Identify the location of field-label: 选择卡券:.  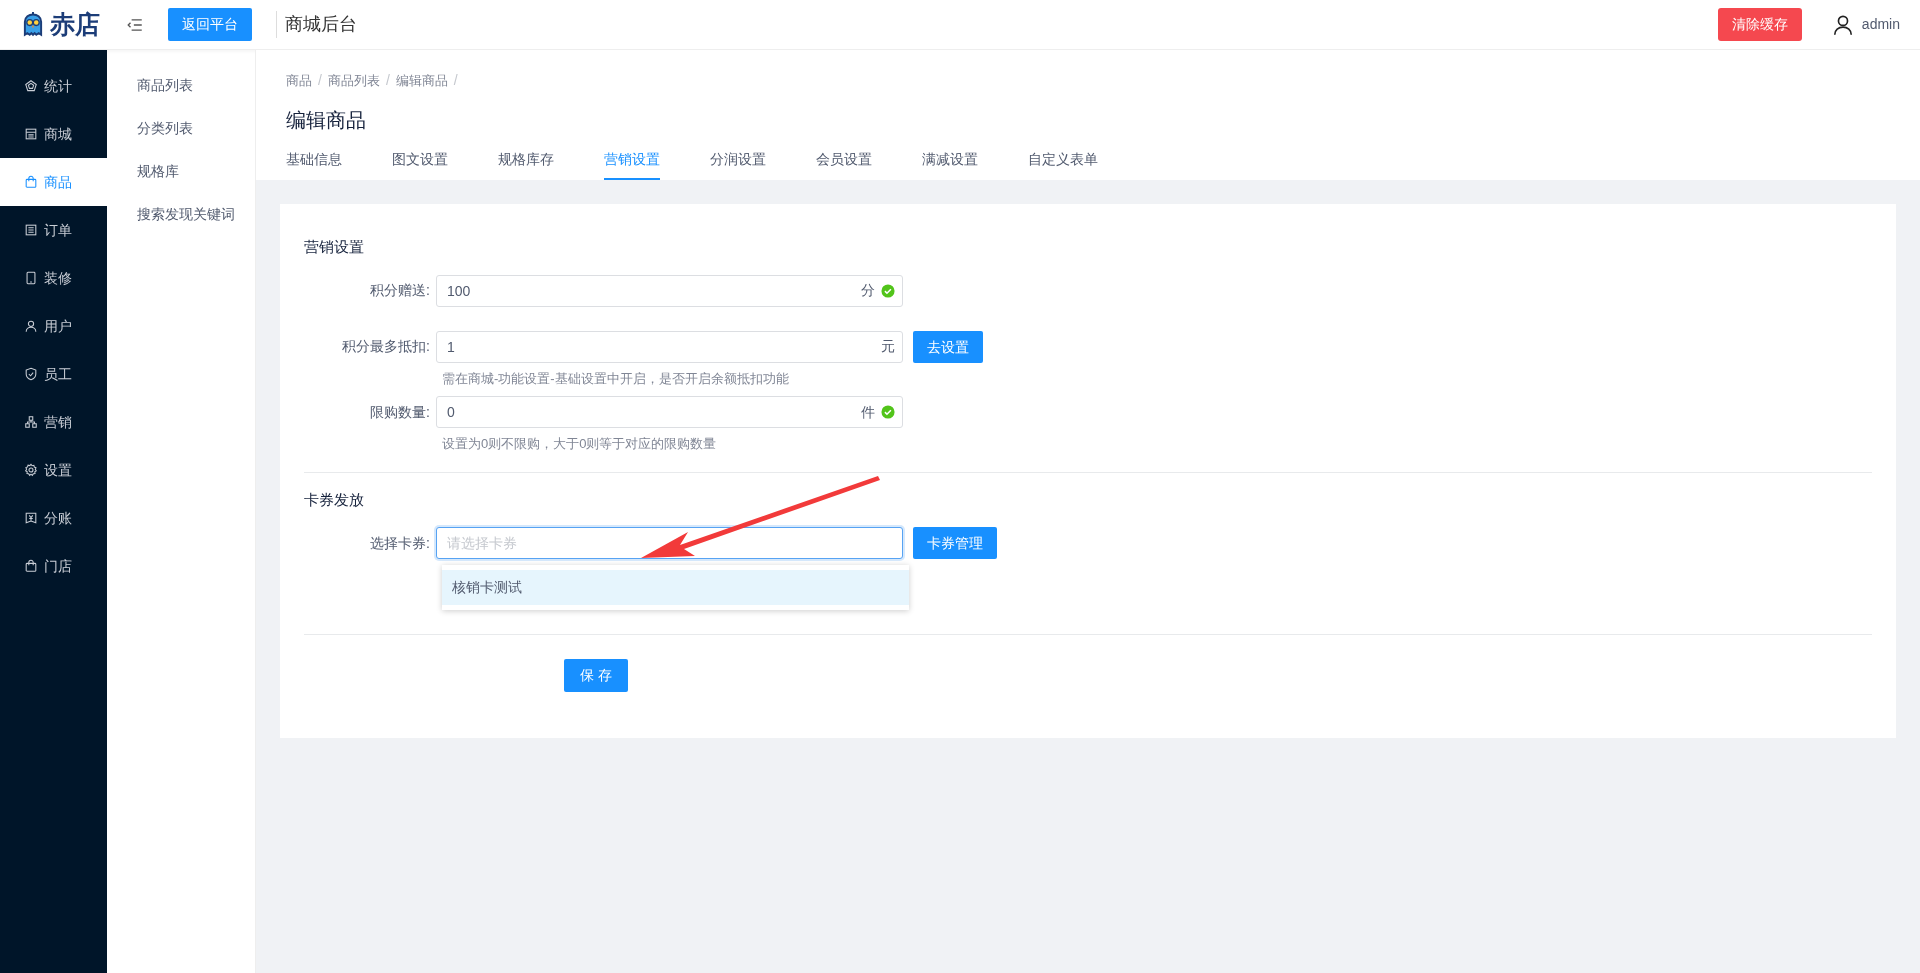
(400, 543).